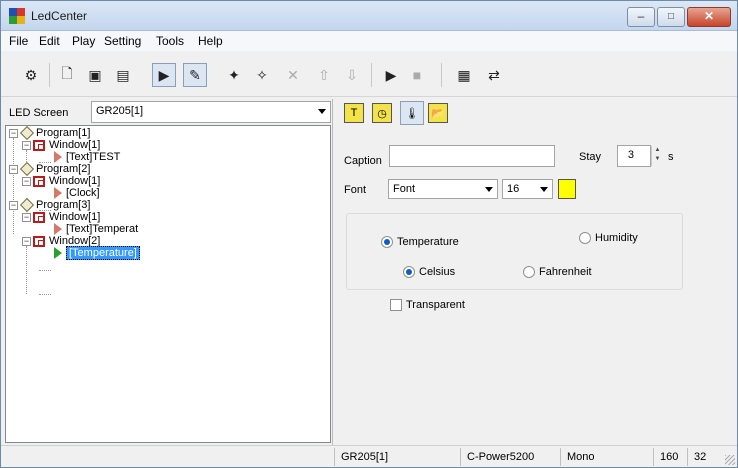 The height and width of the screenshot is (468, 738). Describe the element at coordinates (514, 251) in the screenshot. I see `sensor-options-group: Temperature Humidity Celsius Fahrenheit` at that location.